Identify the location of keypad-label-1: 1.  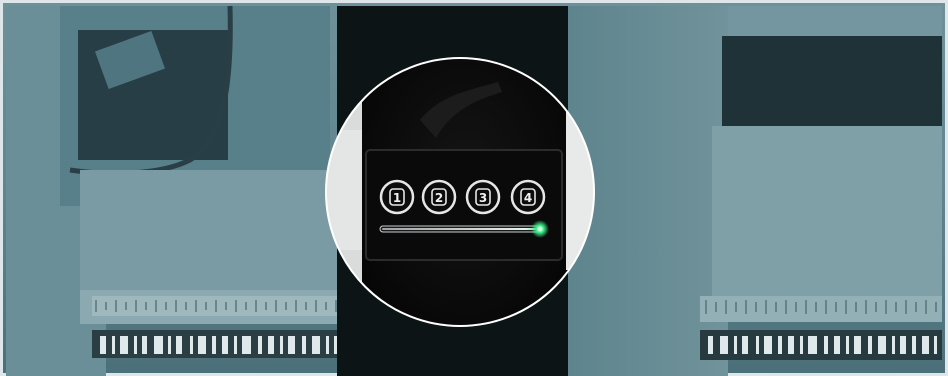
(397, 198).